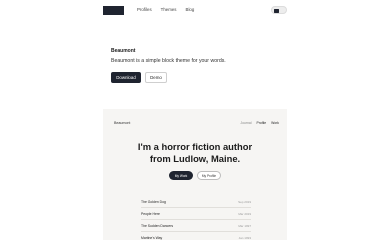 The width and height of the screenshot is (390, 240). Describe the element at coordinates (126, 77) in the screenshot. I see `download-button: Download` at that location.